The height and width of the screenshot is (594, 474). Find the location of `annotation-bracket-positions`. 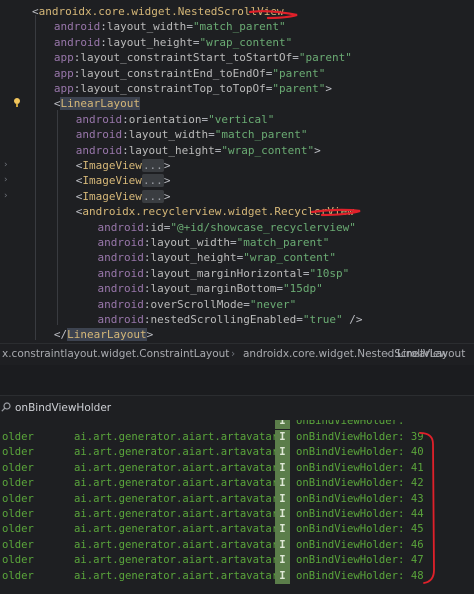

annotation-bracket-positions is located at coordinates (427, 508).